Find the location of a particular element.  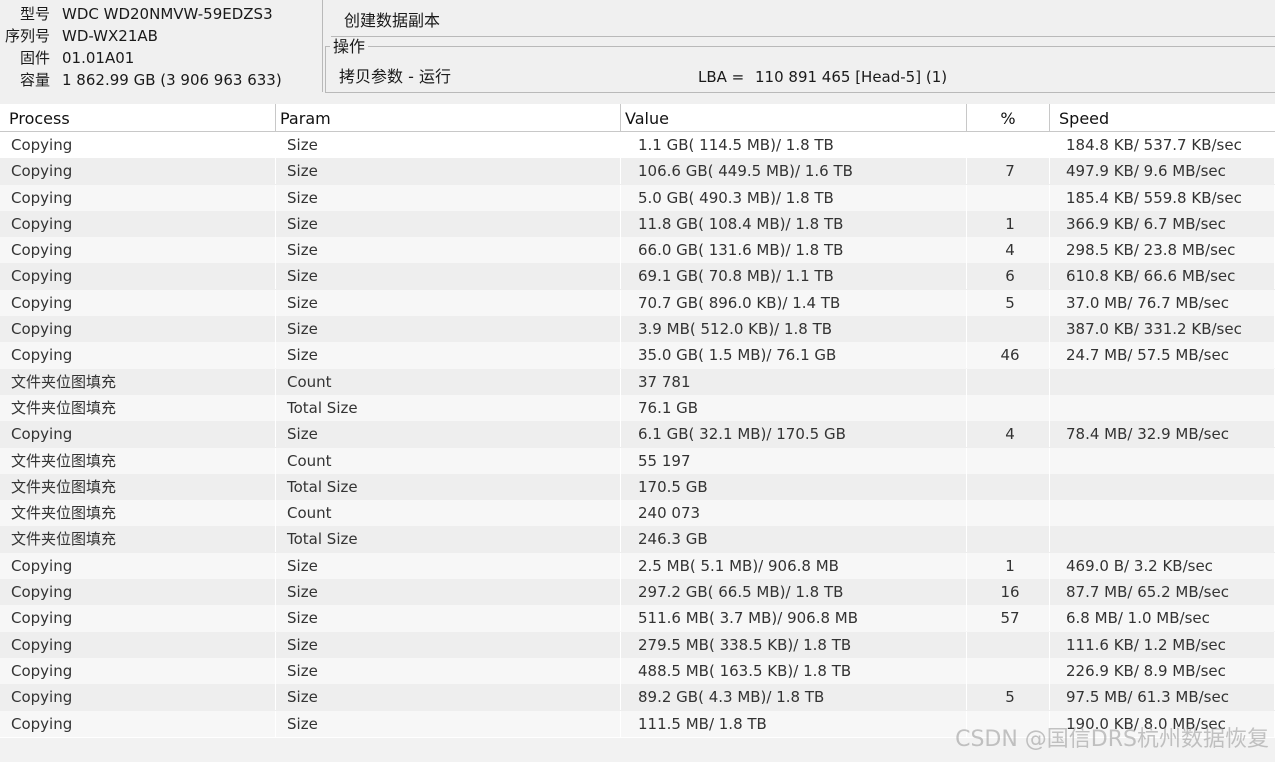

speed-cell: 226.9 KB/ 8.9 MB/sec is located at coordinates (1162, 670).